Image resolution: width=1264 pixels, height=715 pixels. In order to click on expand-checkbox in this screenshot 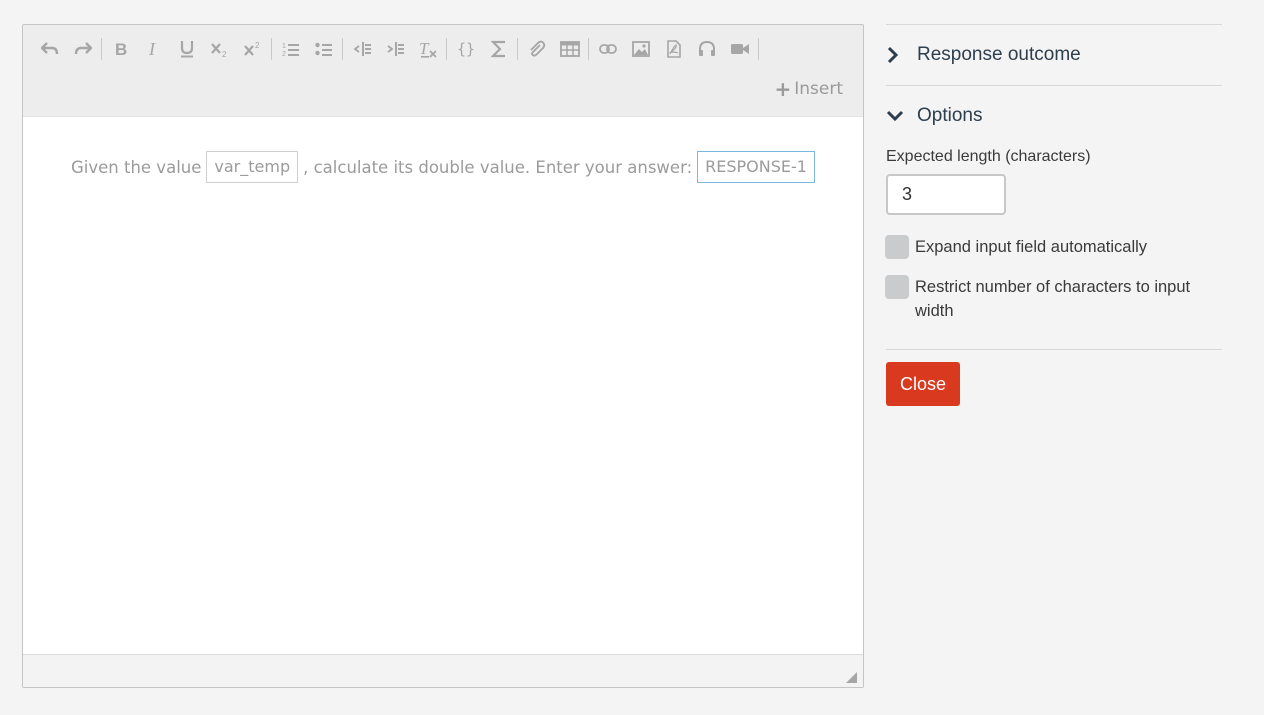, I will do `click(897, 247)`.